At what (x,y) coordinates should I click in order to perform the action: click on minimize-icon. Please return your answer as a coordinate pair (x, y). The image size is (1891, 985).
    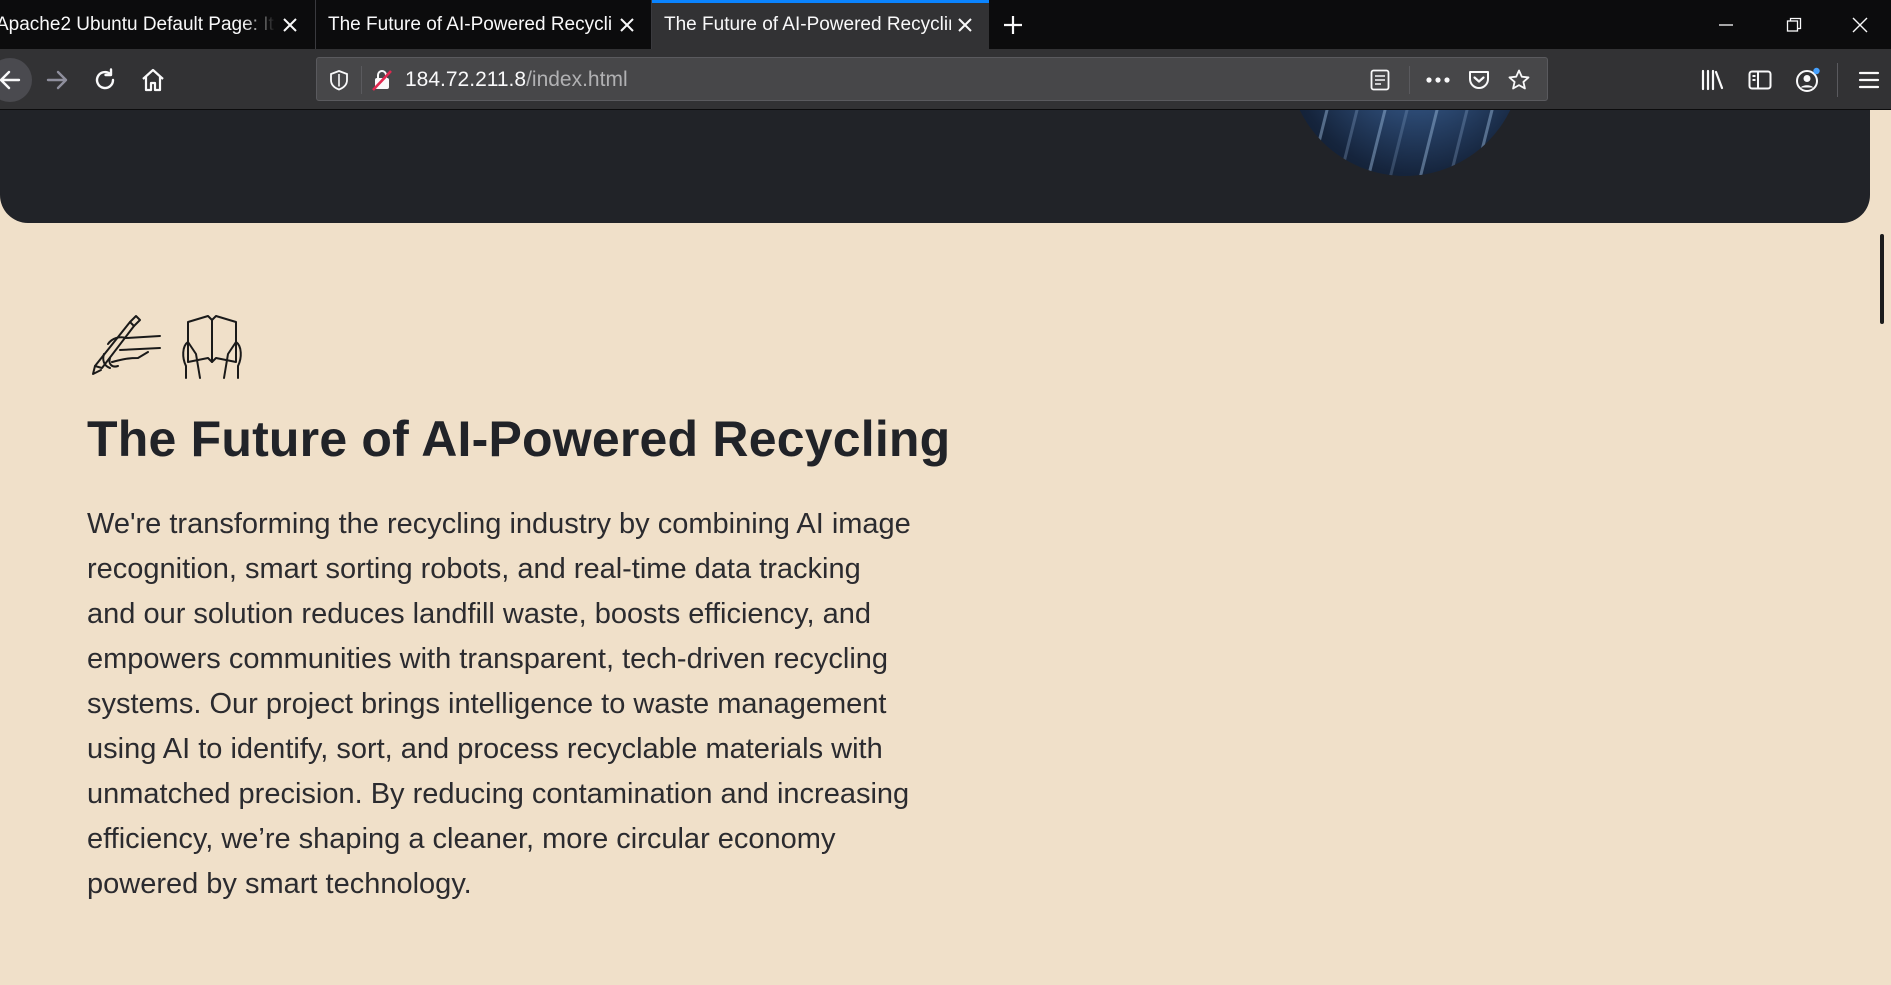
    Looking at the image, I should click on (1726, 24).